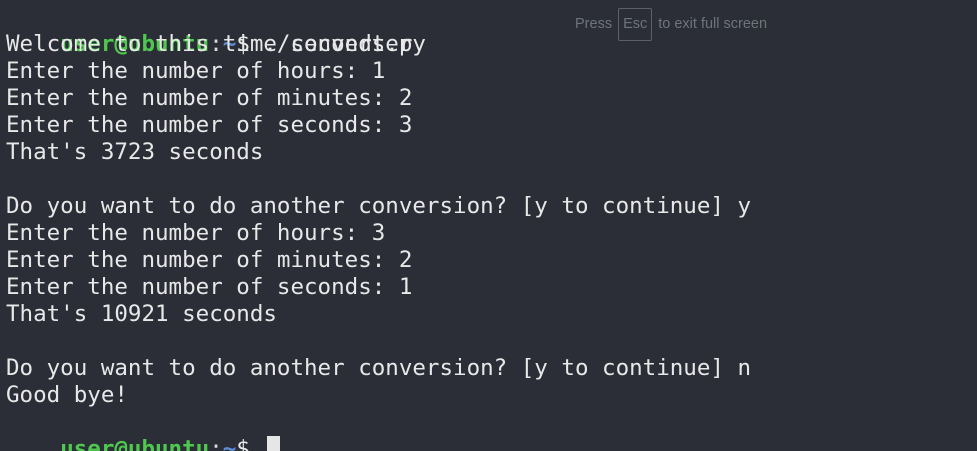  Describe the element at coordinates (141, 314) in the screenshot. I see `output-line: That's 10921 seconds` at that location.